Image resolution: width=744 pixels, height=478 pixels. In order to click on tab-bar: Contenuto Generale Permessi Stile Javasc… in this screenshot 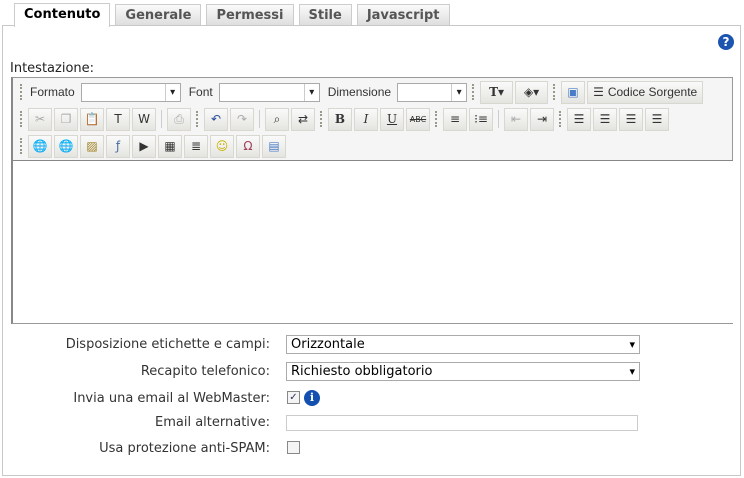, I will do `click(232, 15)`.